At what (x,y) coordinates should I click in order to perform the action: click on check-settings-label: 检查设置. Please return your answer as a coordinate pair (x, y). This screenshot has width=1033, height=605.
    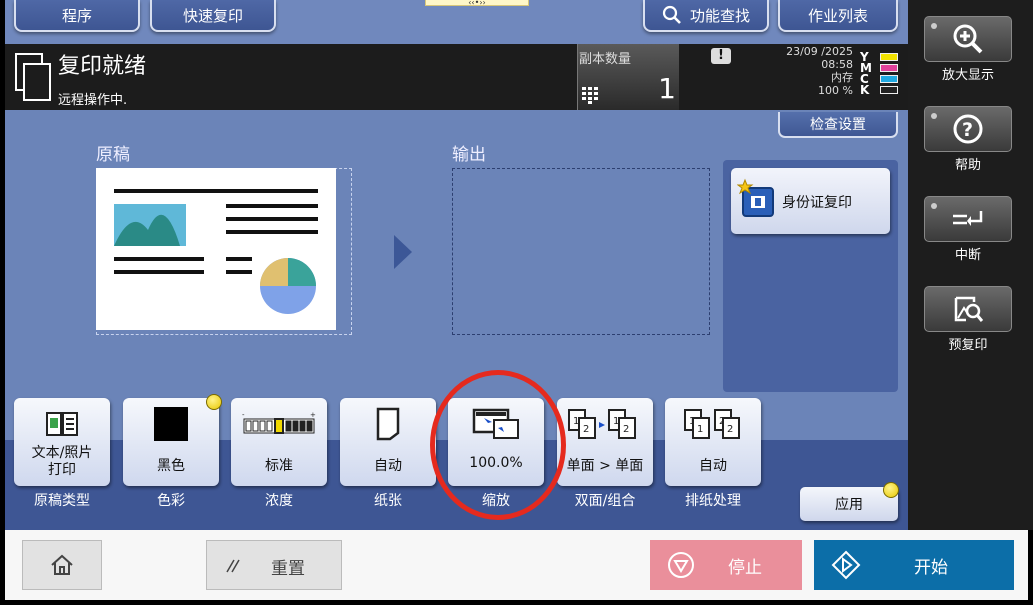
    Looking at the image, I should click on (838, 125).